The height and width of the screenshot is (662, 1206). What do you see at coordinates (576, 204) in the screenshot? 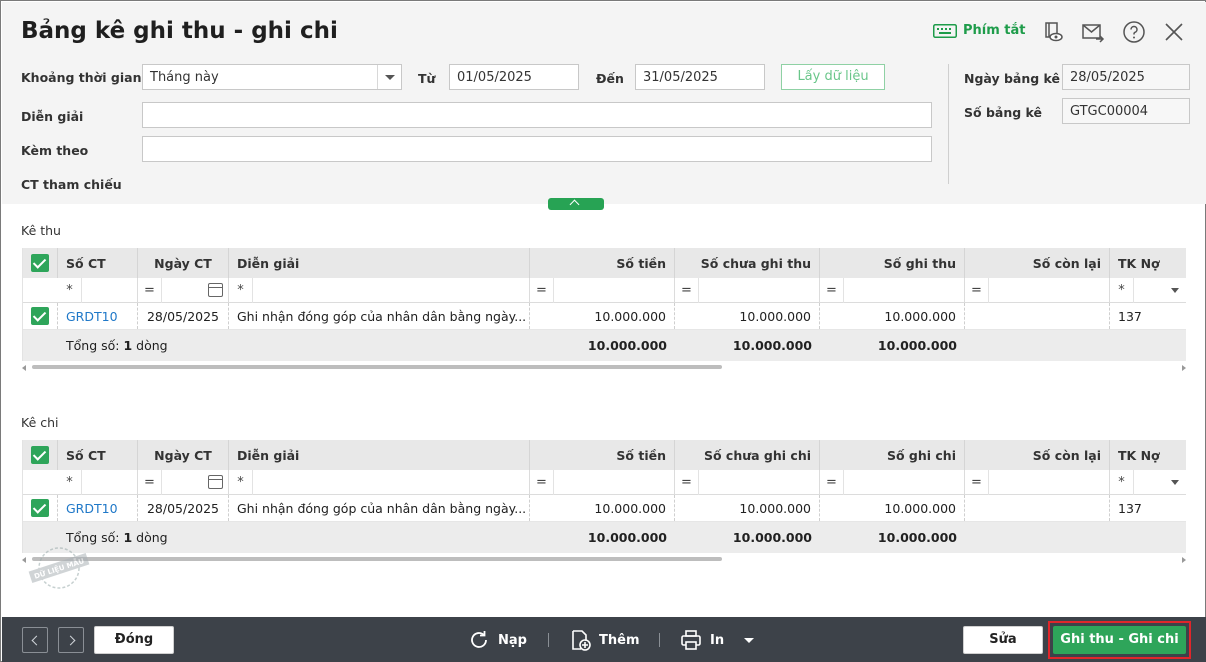
I see `collapse-form-toggle` at bounding box center [576, 204].